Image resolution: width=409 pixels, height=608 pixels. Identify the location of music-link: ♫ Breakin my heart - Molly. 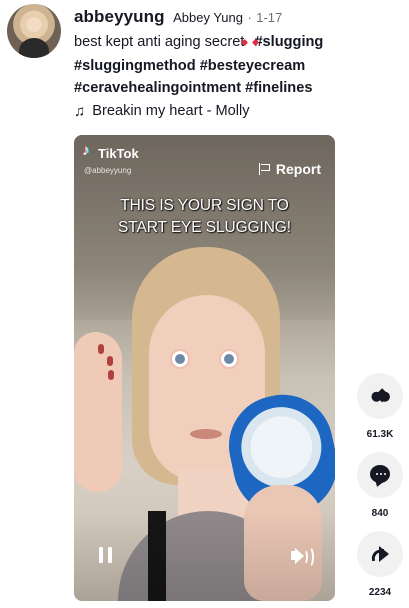
(162, 111).